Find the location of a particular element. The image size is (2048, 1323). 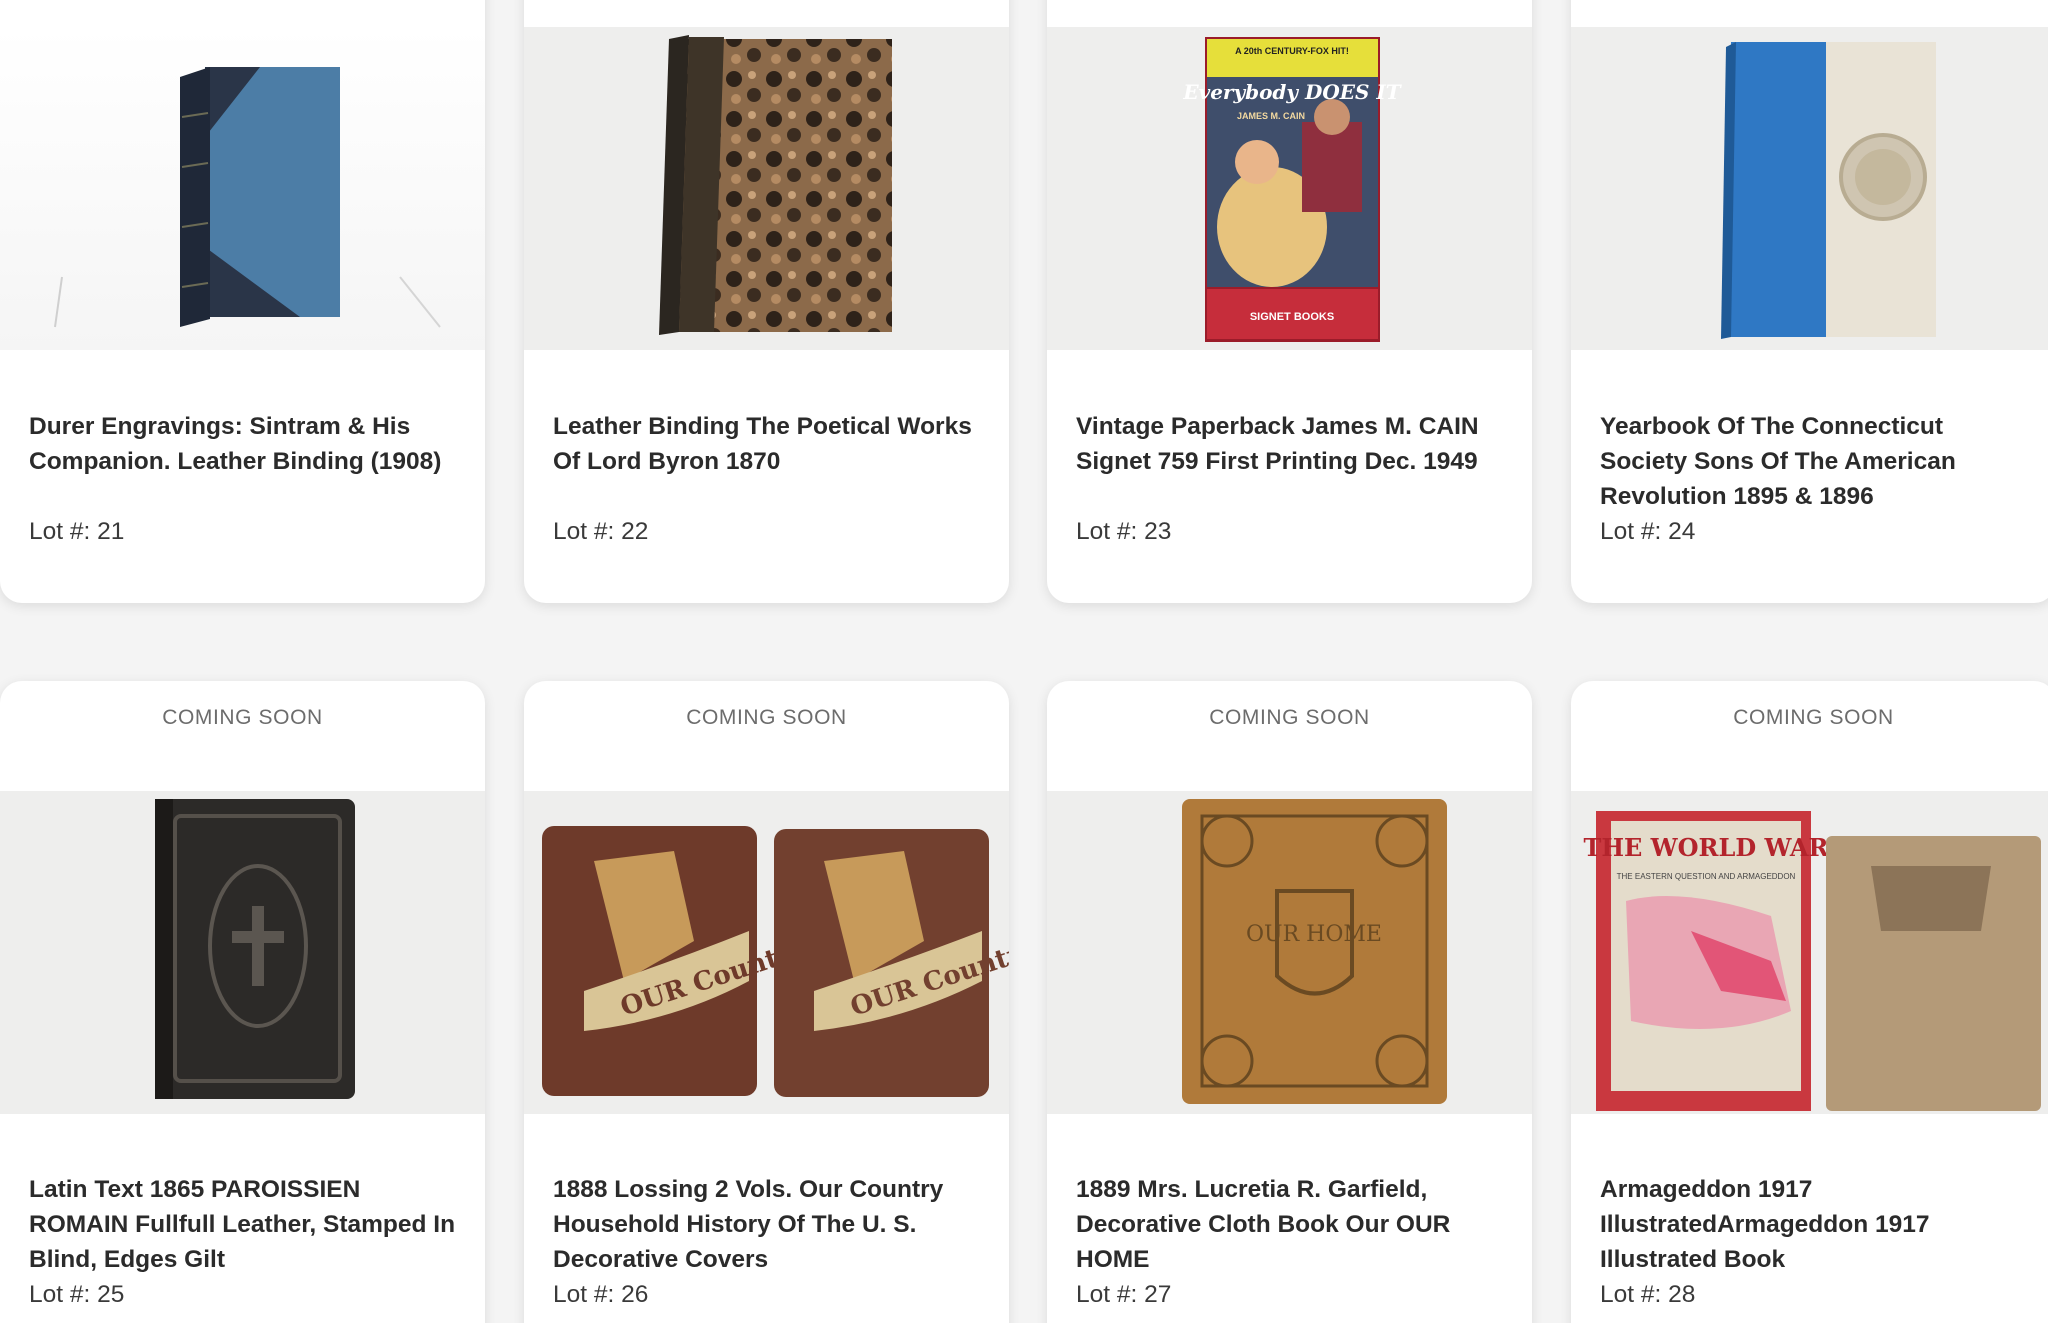

lot-image-26: OUR Country OUR Country is located at coordinates (766, 952).